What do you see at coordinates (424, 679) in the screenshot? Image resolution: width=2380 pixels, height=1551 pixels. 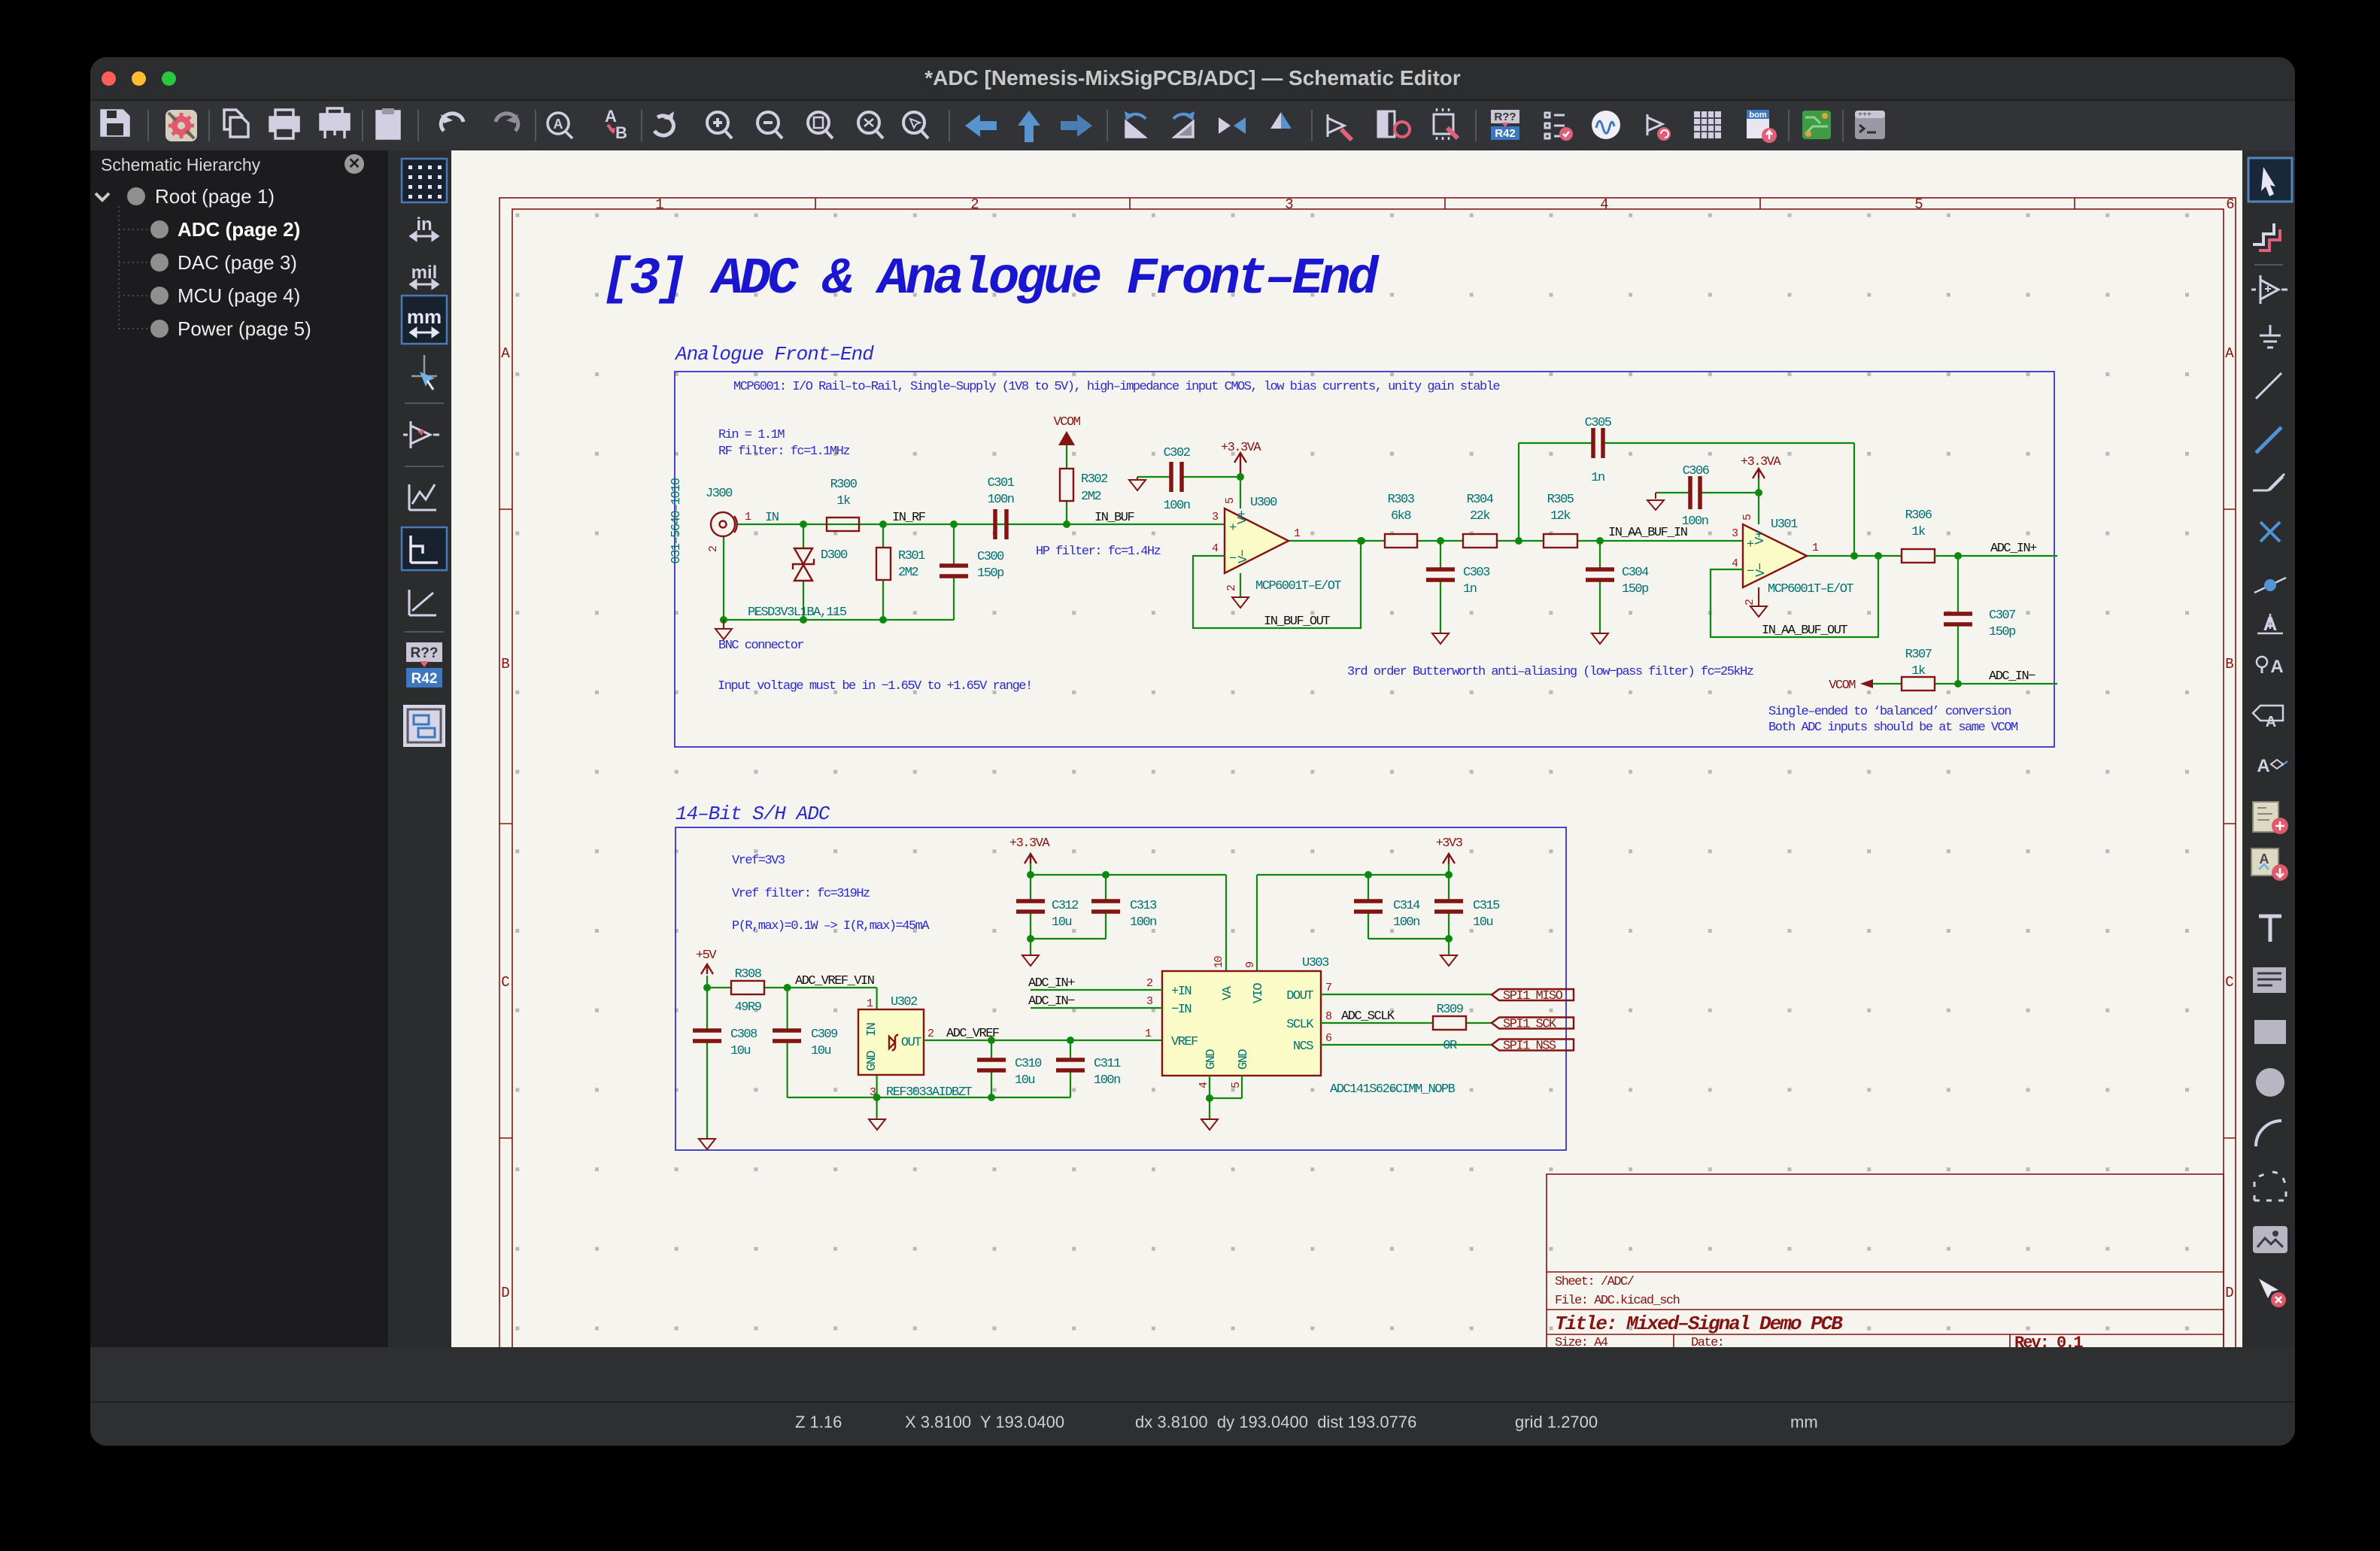 I see `svg-text: R42` at bounding box center [424, 679].